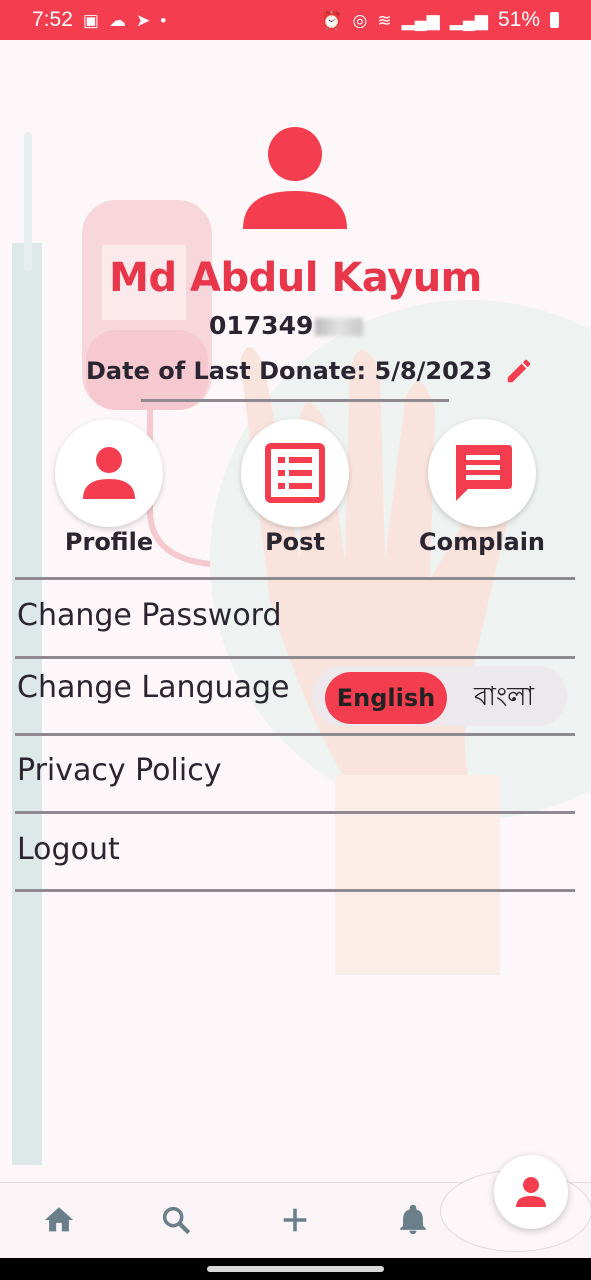  I want to click on complain-button, so click(482, 473).